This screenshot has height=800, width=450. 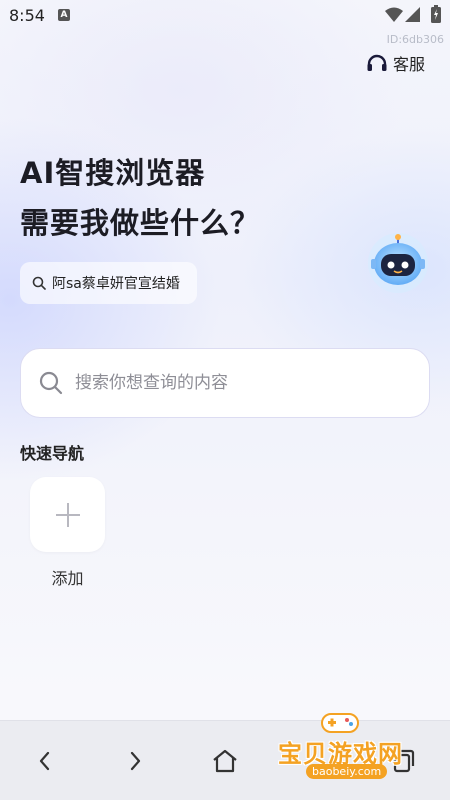 I want to click on plus-icon, so click(x=67, y=514).